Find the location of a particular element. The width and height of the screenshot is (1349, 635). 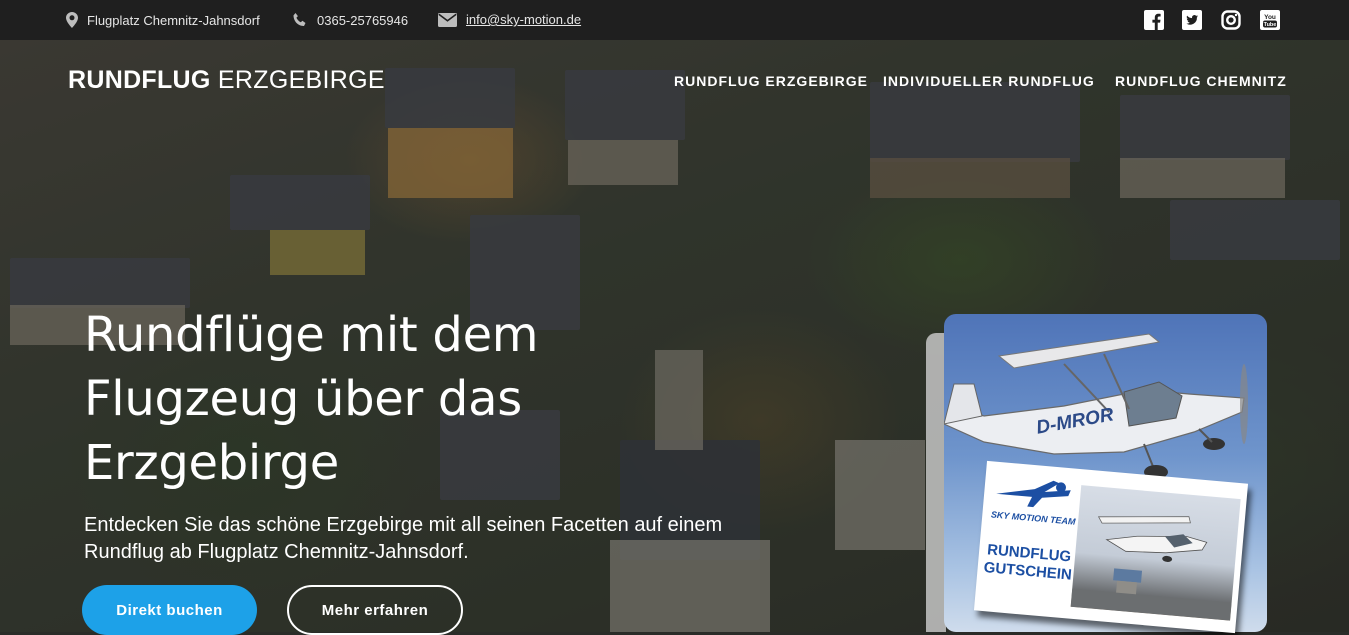

envelope-icon is located at coordinates (447, 19).